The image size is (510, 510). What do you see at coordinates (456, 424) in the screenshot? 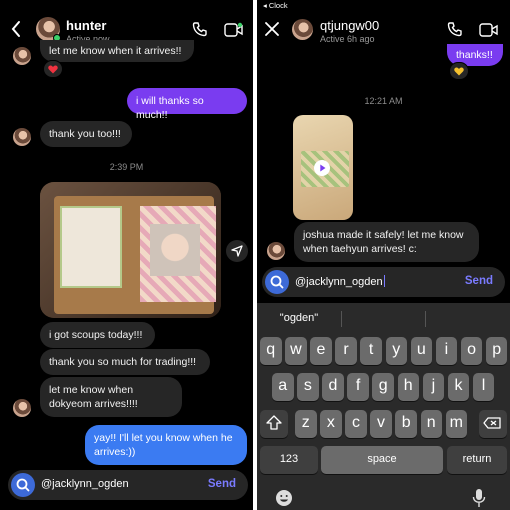
I see `key-m: m` at bounding box center [456, 424].